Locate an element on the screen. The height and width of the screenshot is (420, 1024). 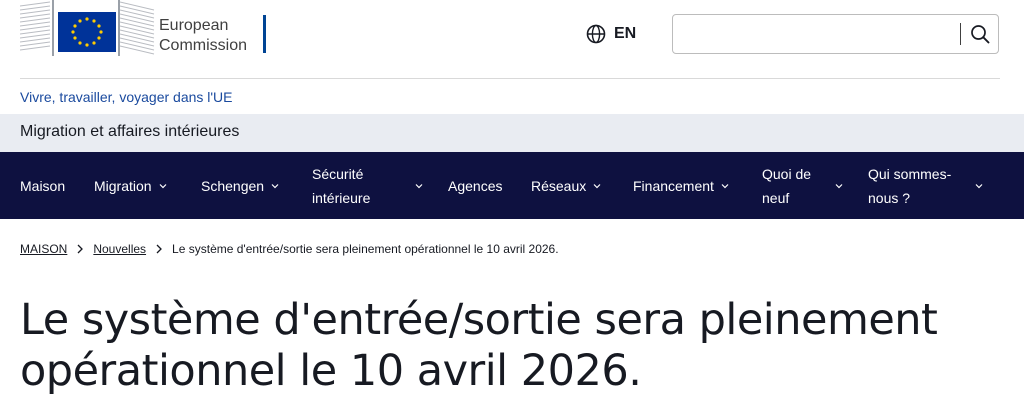
nav-label: Schengen is located at coordinates (233, 185).